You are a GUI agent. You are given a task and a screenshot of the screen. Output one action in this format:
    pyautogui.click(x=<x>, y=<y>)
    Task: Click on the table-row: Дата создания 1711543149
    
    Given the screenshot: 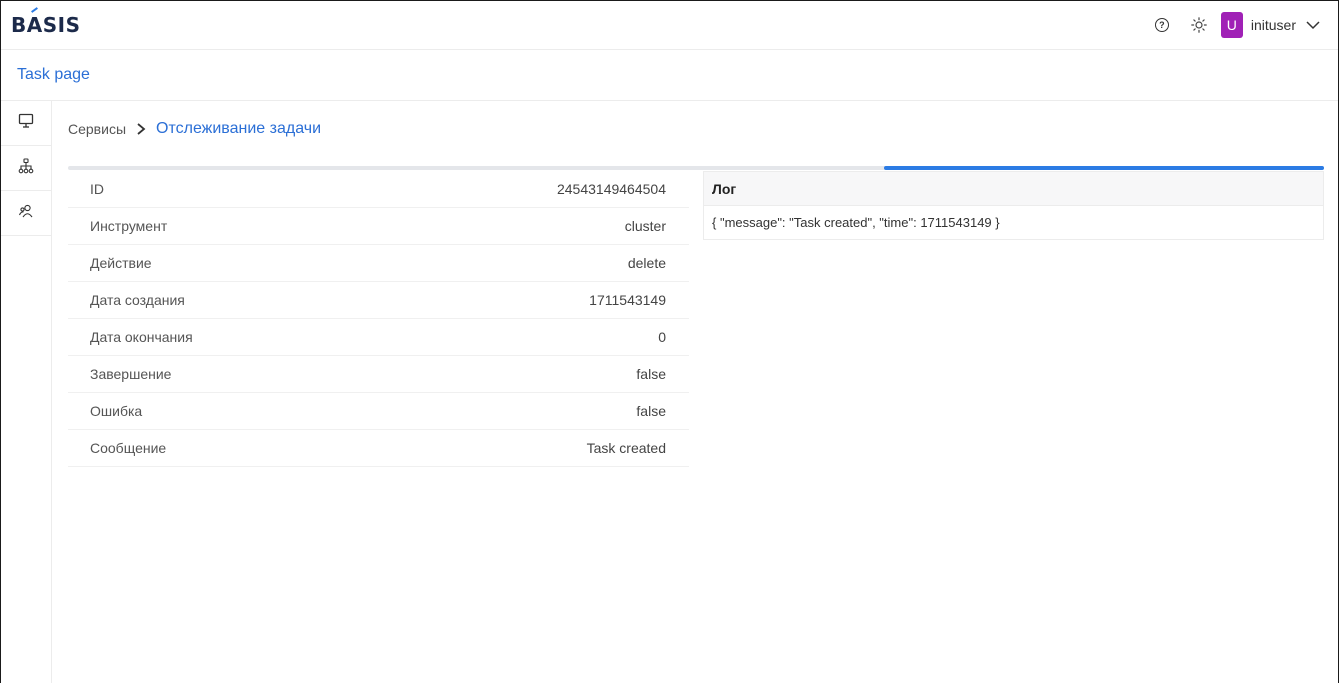 What is the action you would take?
    pyautogui.click(x=378, y=300)
    